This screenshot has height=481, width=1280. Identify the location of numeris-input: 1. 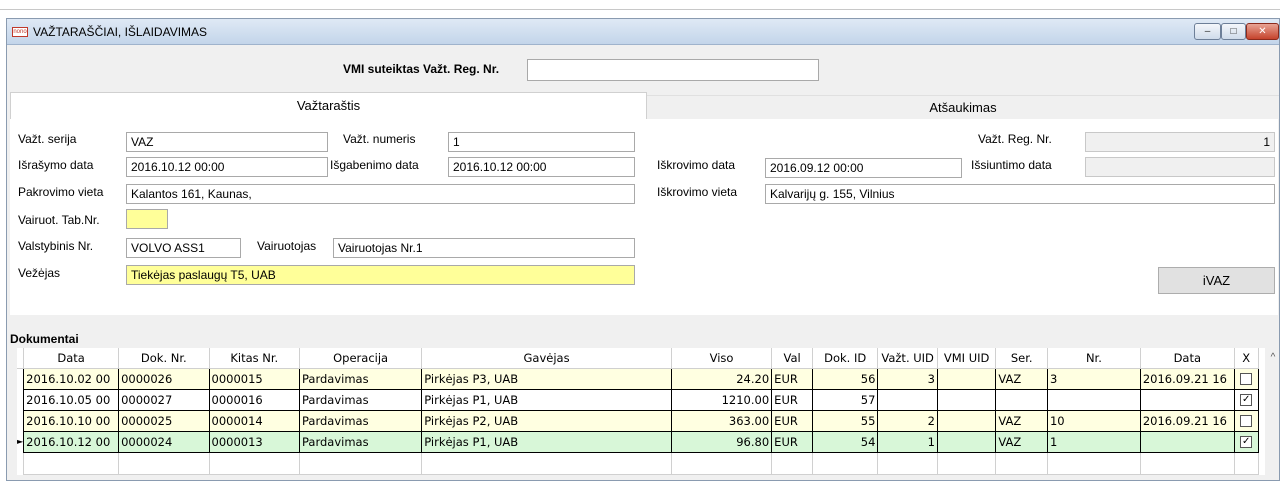
(541, 142).